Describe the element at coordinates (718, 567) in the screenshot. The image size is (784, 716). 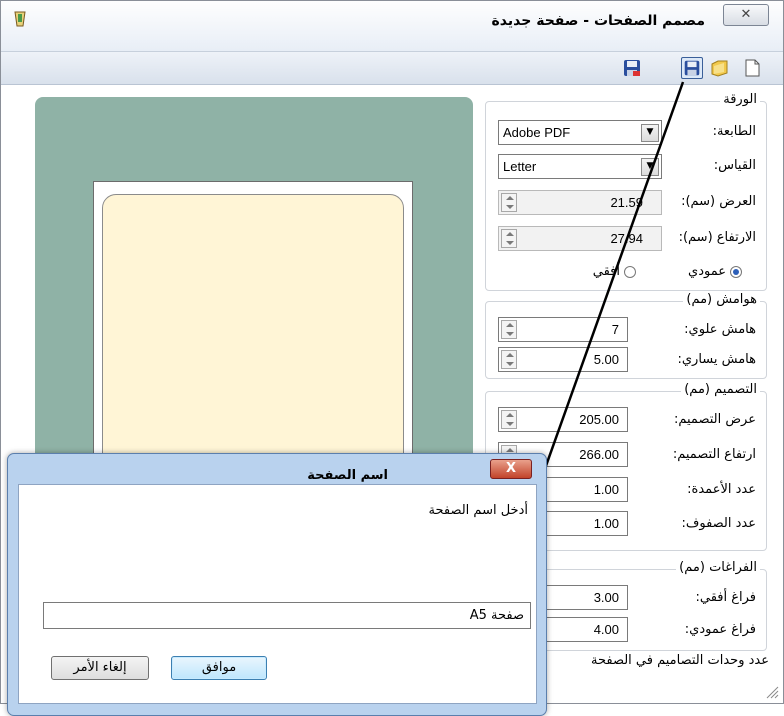
I see `gaps-group-title: الفراغات (مم)` at that location.